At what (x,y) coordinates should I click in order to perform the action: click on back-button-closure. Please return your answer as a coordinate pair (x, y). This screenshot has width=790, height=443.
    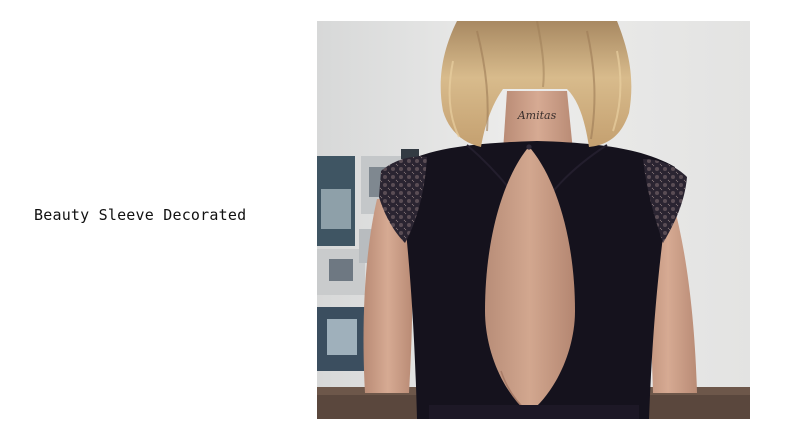
    Looking at the image, I should click on (529, 147).